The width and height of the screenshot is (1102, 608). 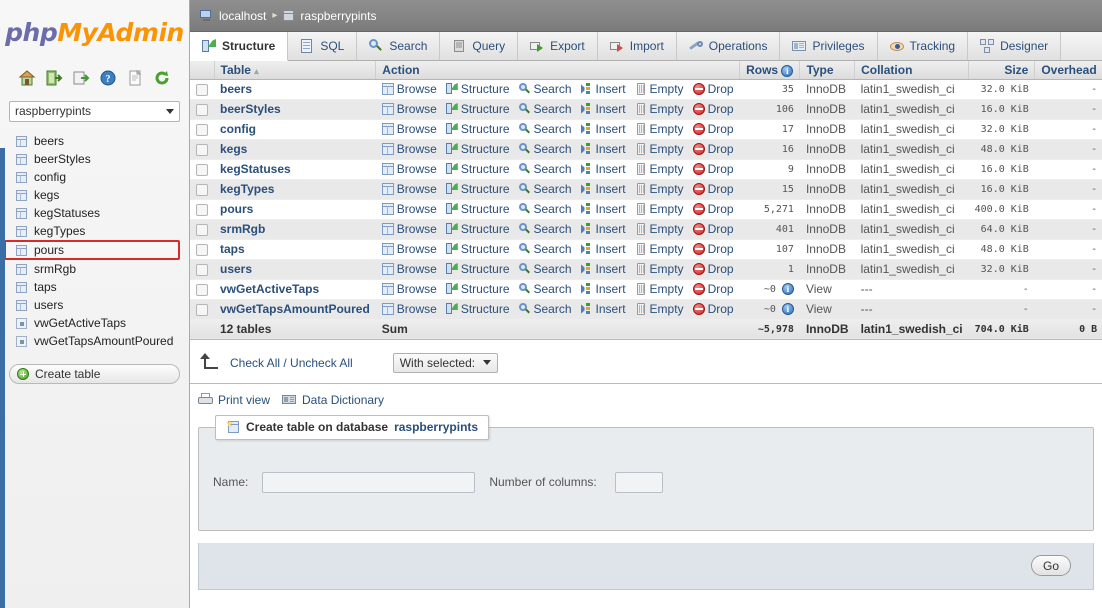 I want to click on sidebar-table-beerStyles: beerStyles, so click(x=101, y=159).